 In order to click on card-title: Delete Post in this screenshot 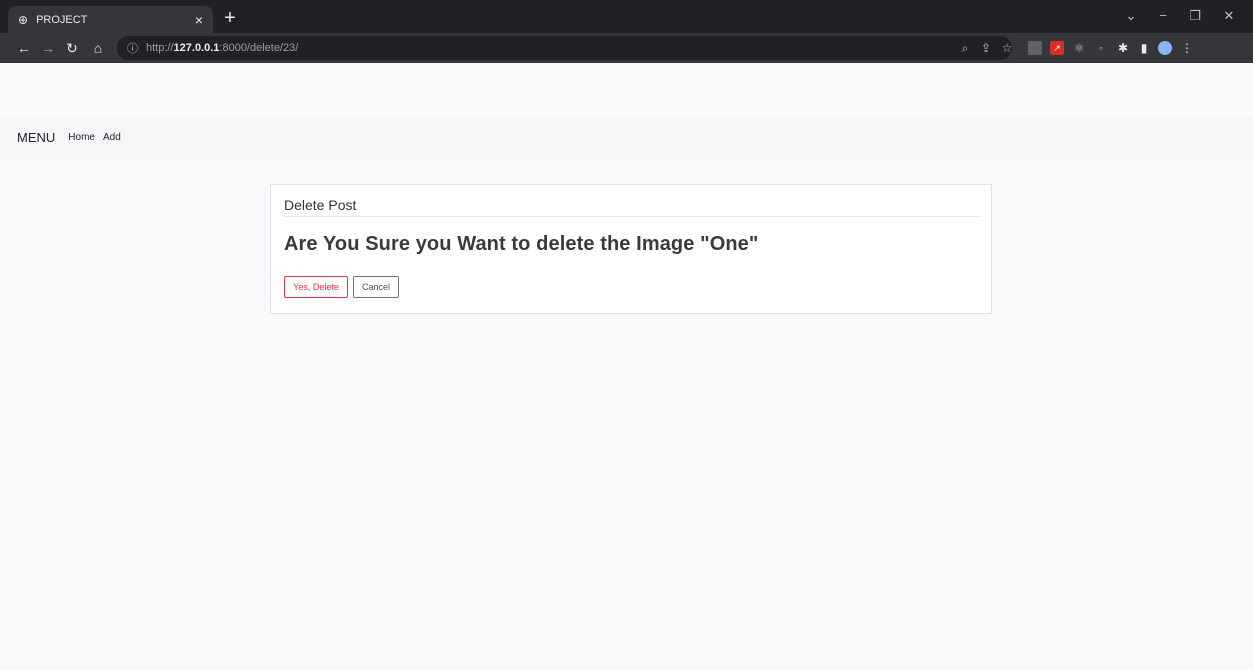, I will do `click(320, 205)`.